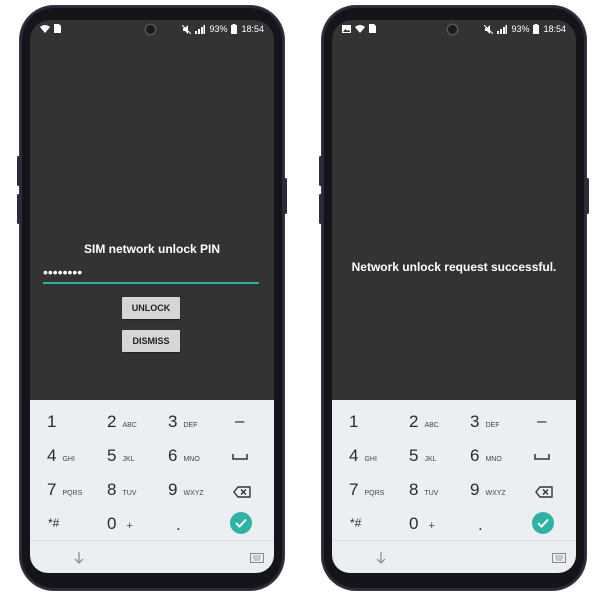 The width and height of the screenshot is (600, 595). What do you see at coordinates (151, 341) in the screenshot?
I see `dismiss-button: DISMISS` at bounding box center [151, 341].